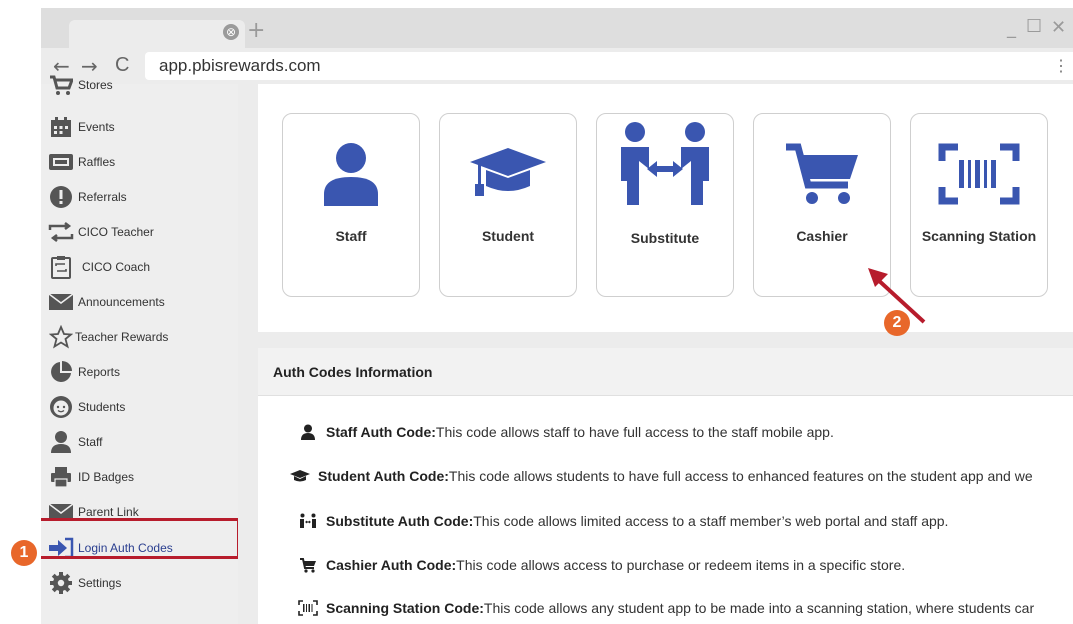  What do you see at coordinates (1011, 28) in the screenshot?
I see `minimize-icon: _` at bounding box center [1011, 28].